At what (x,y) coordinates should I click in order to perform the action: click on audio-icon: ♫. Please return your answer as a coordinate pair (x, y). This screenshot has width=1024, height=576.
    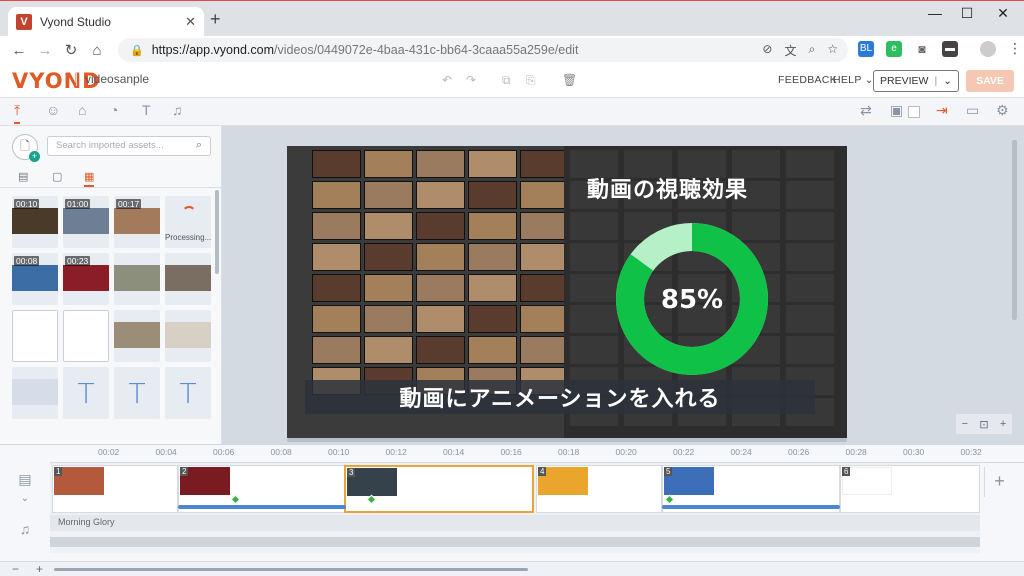
    Looking at the image, I should click on (177, 110).